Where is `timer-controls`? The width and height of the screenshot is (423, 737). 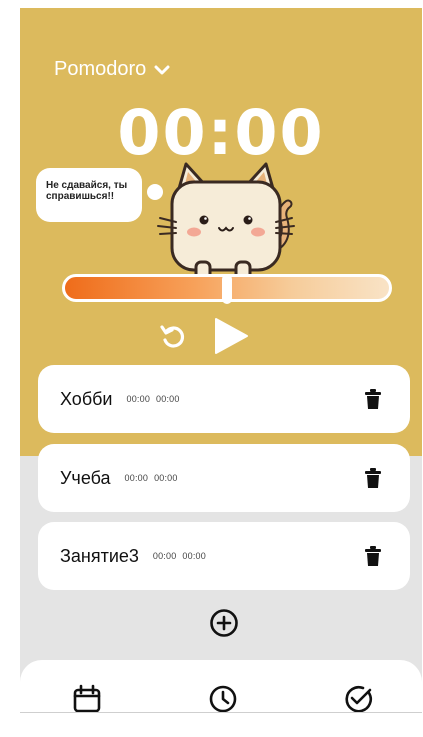 timer-controls is located at coordinates (221, 336).